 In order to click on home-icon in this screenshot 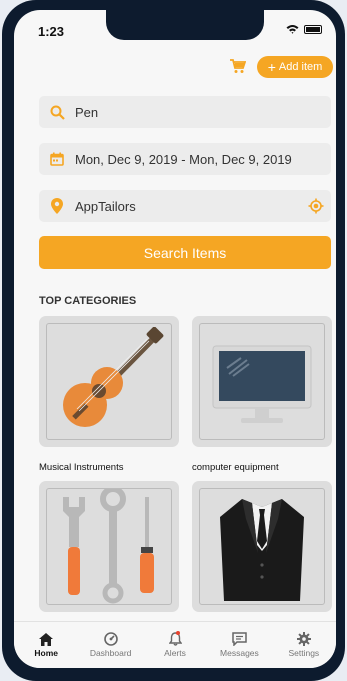, I will do `click(46, 639)`.